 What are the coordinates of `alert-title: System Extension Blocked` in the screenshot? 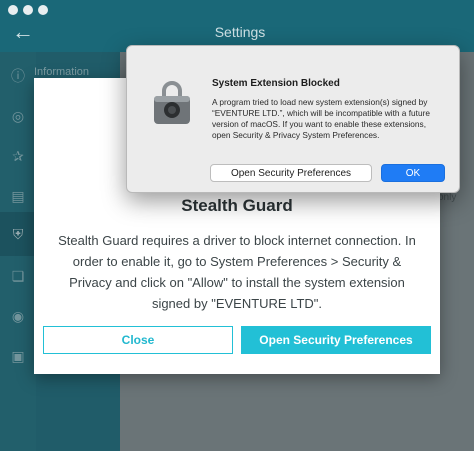 It's located at (276, 83).